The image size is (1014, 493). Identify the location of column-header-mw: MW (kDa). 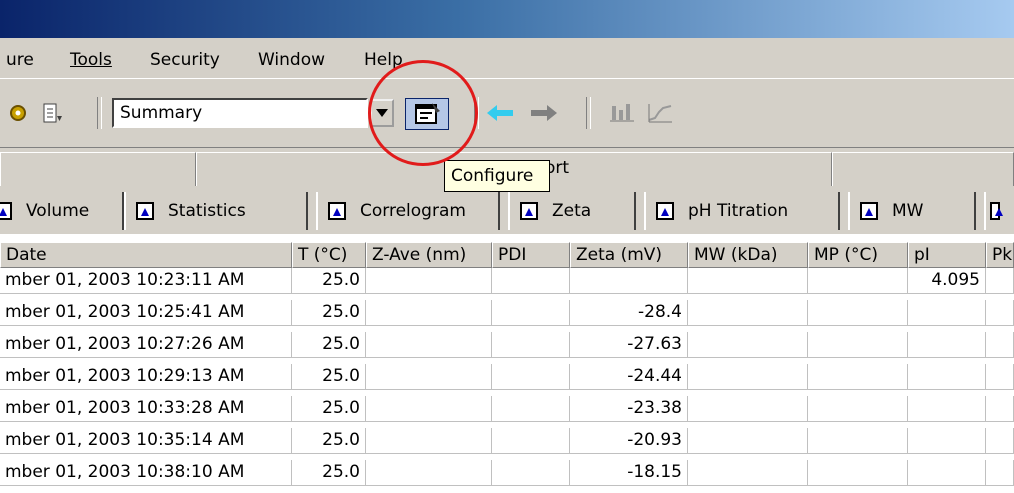
(748, 255).